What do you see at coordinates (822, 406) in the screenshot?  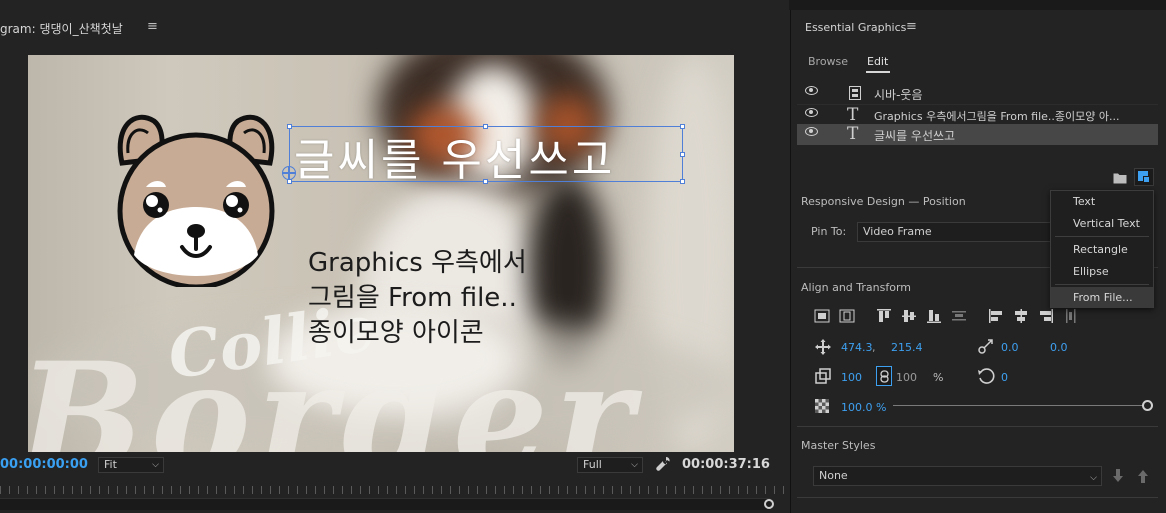 I see `opacity-checker-icon` at bounding box center [822, 406].